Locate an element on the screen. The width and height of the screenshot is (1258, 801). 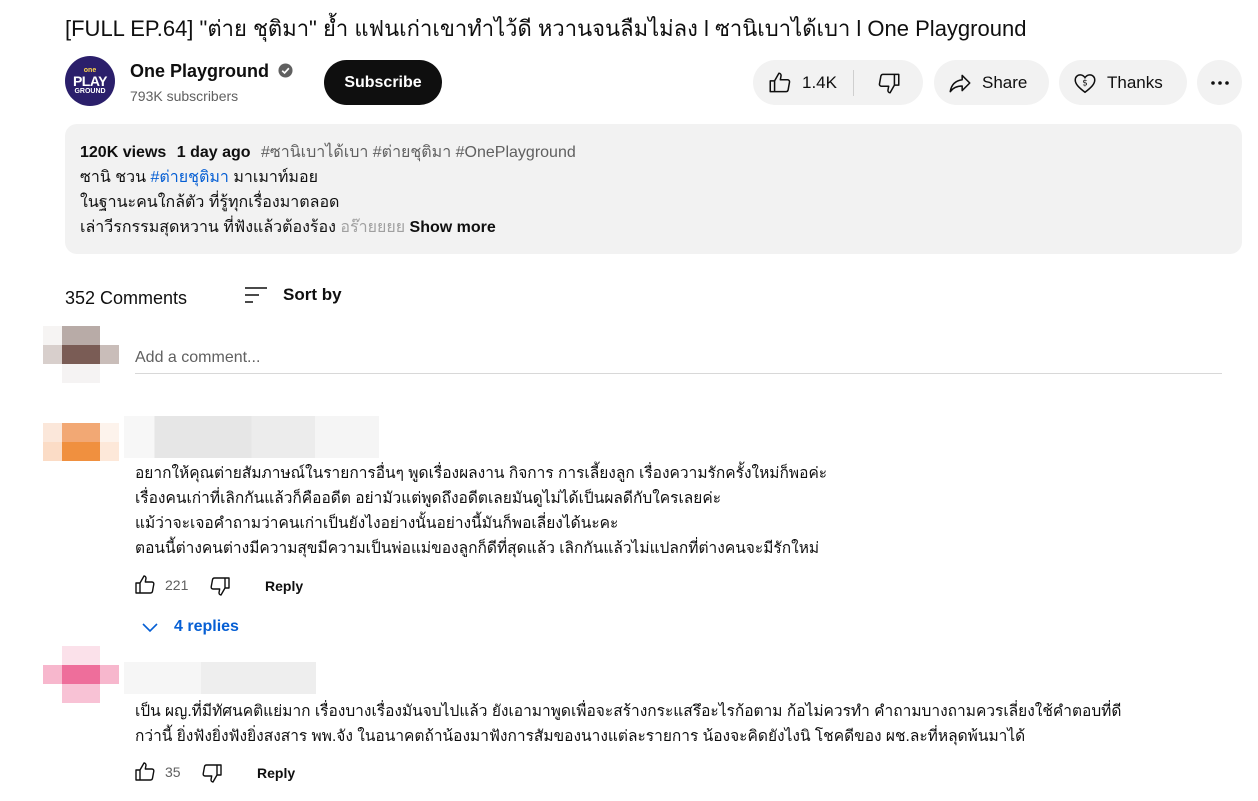
channel-name: One Playground is located at coordinates (199, 71).